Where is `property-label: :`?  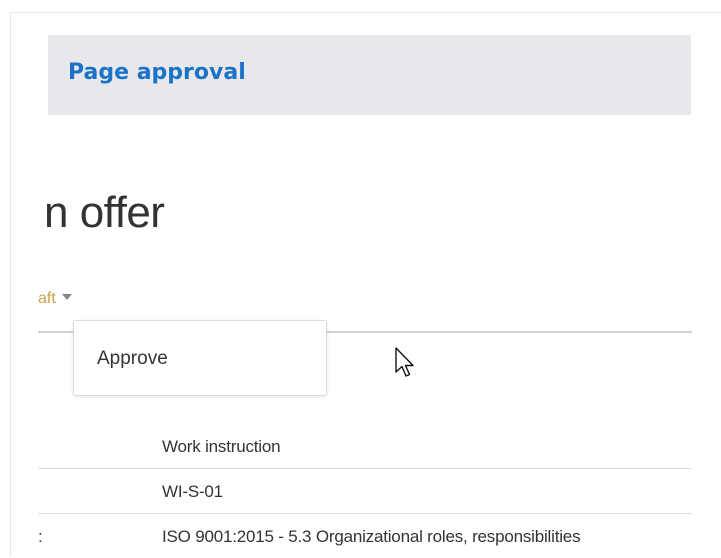
property-label: : is located at coordinates (40, 536).